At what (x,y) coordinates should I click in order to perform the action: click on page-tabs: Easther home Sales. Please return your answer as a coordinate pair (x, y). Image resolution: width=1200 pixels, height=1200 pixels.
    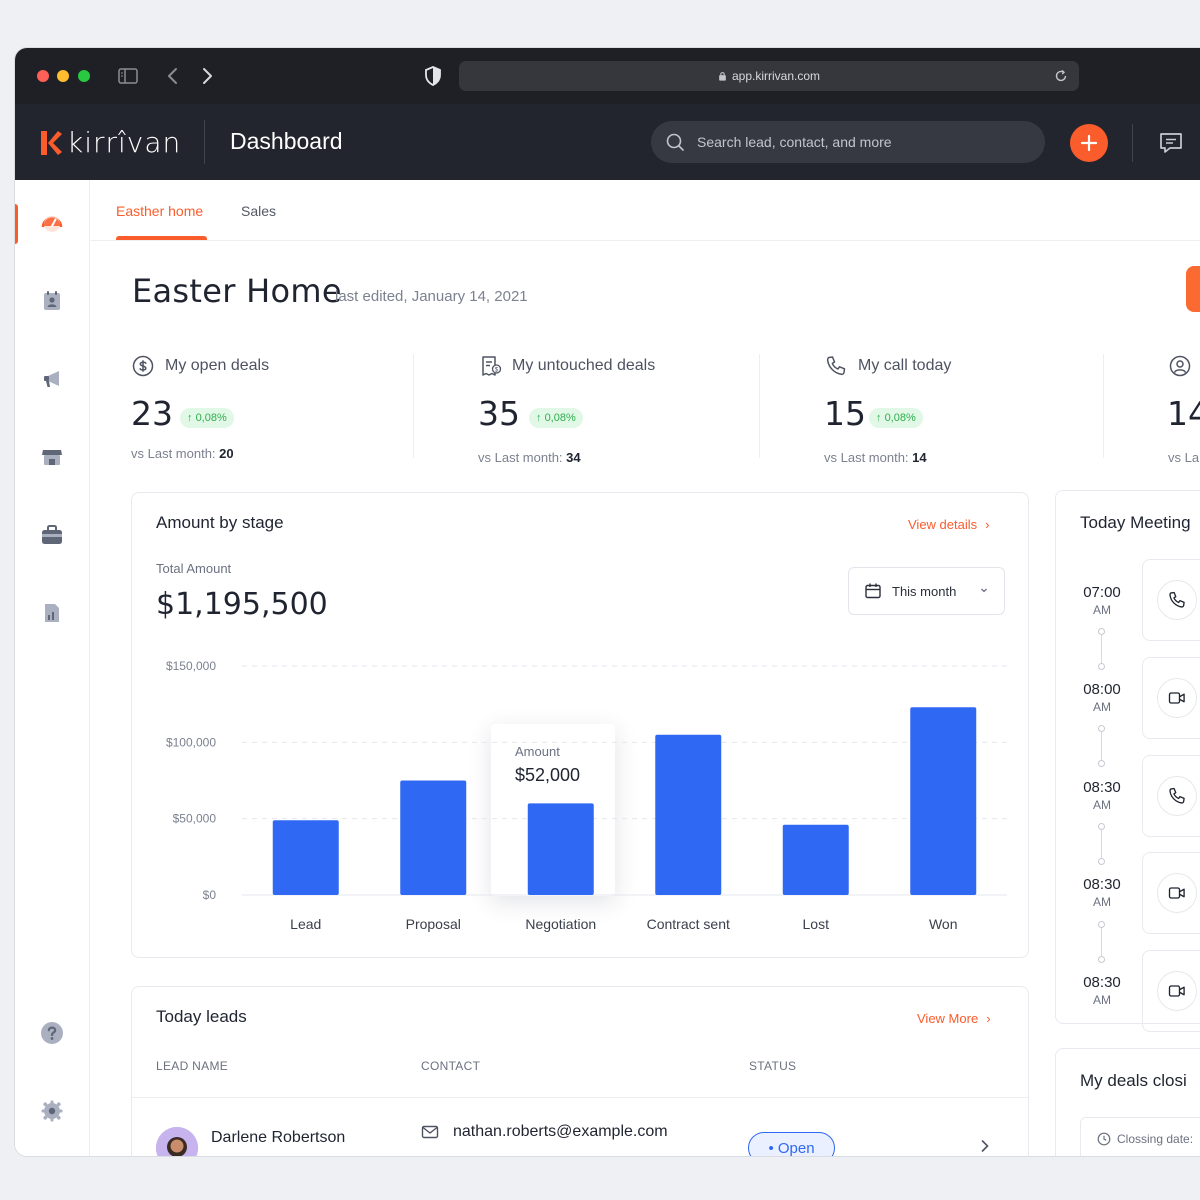
    Looking at the image, I should click on (645, 210).